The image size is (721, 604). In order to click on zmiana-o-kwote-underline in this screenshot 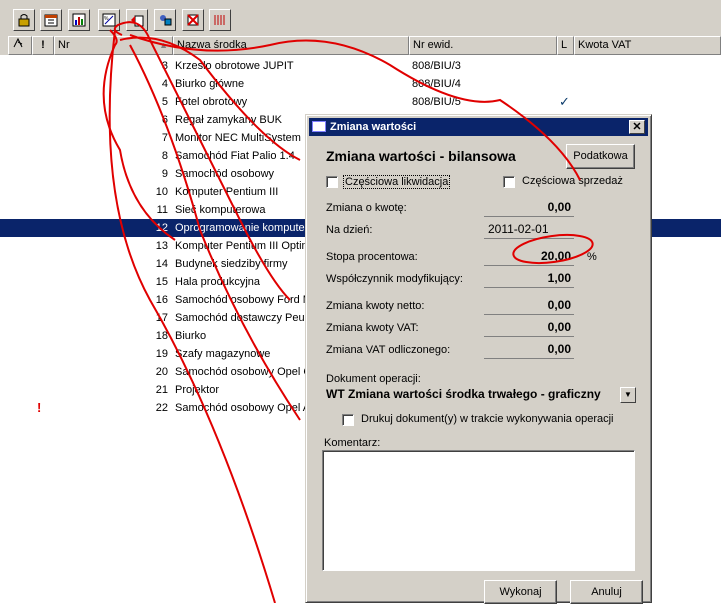, I will do `click(529, 216)`.